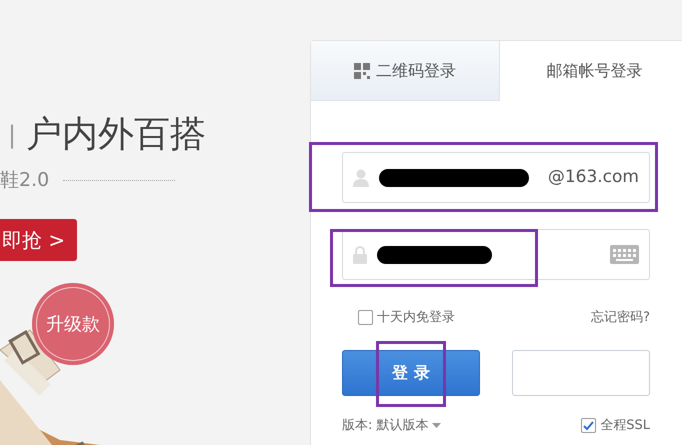 The height and width of the screenshot is (445, 682). I want to click on highlight-frame, so click(411, 374).